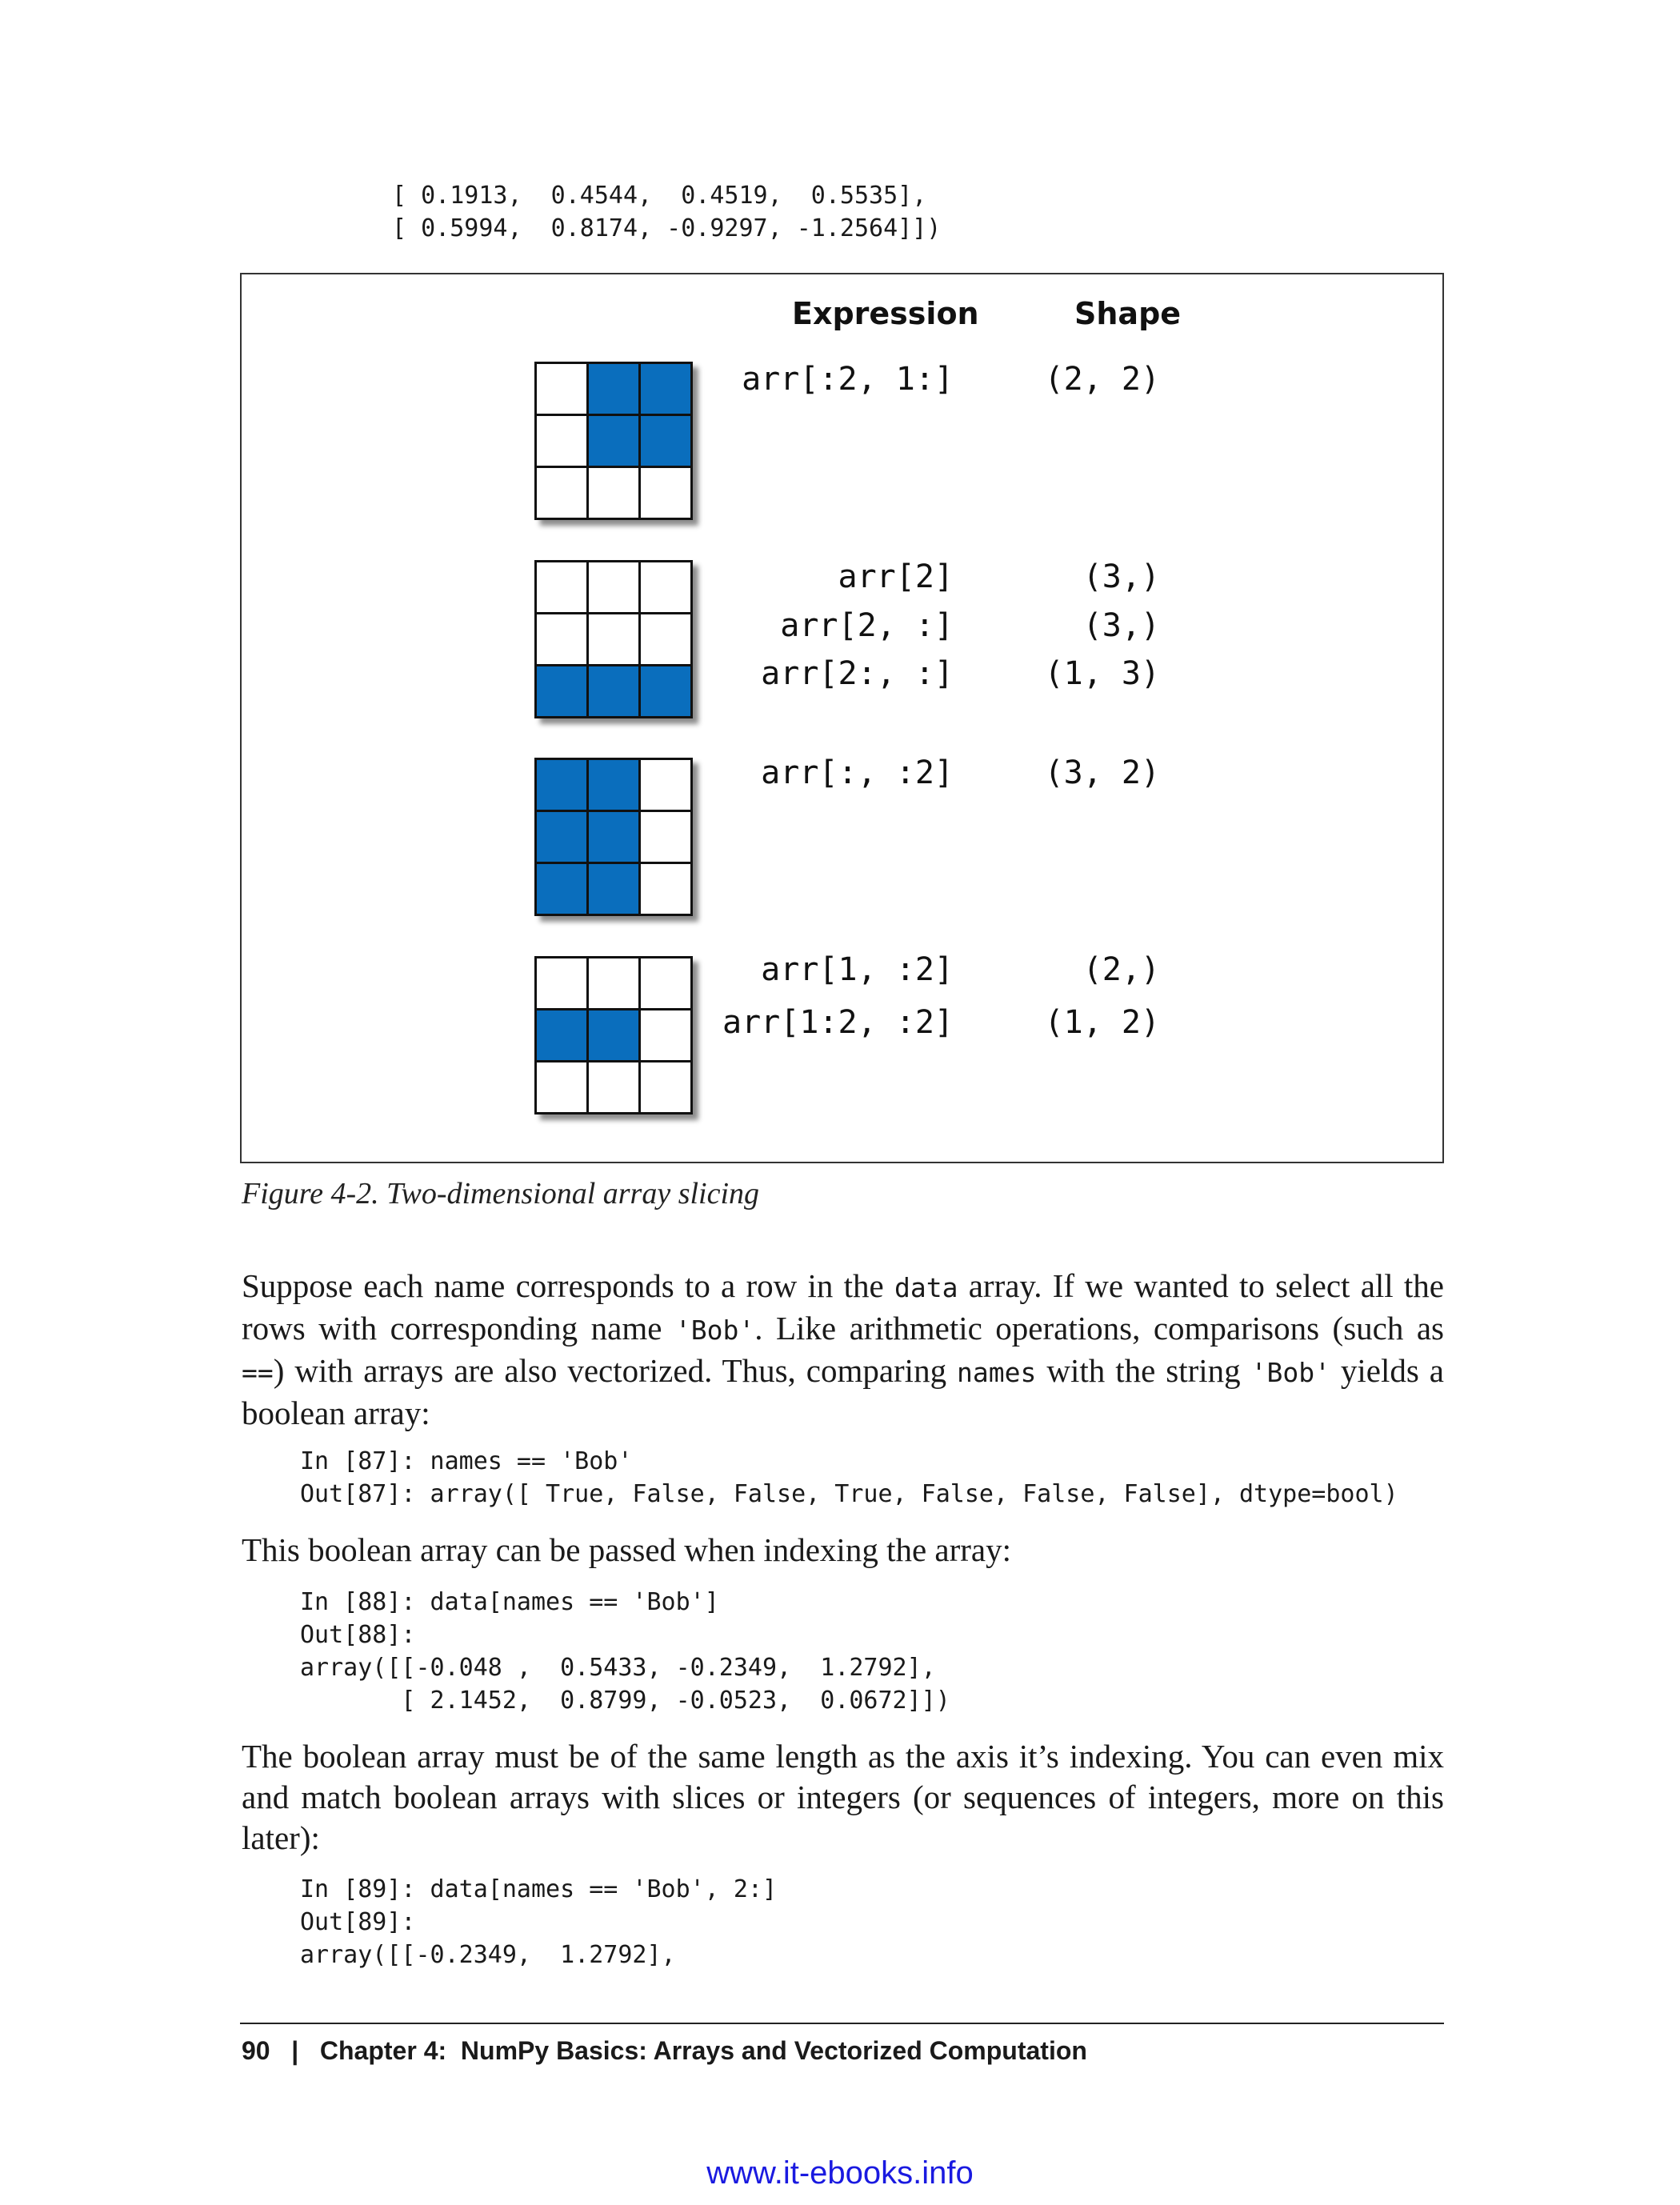 The width and height of the screenshot is (1680, 2205). Describe the element at coordinates (466, 1461) in the screenshot. I see `code-line: In [87]: names == 'Bob'` at that location.